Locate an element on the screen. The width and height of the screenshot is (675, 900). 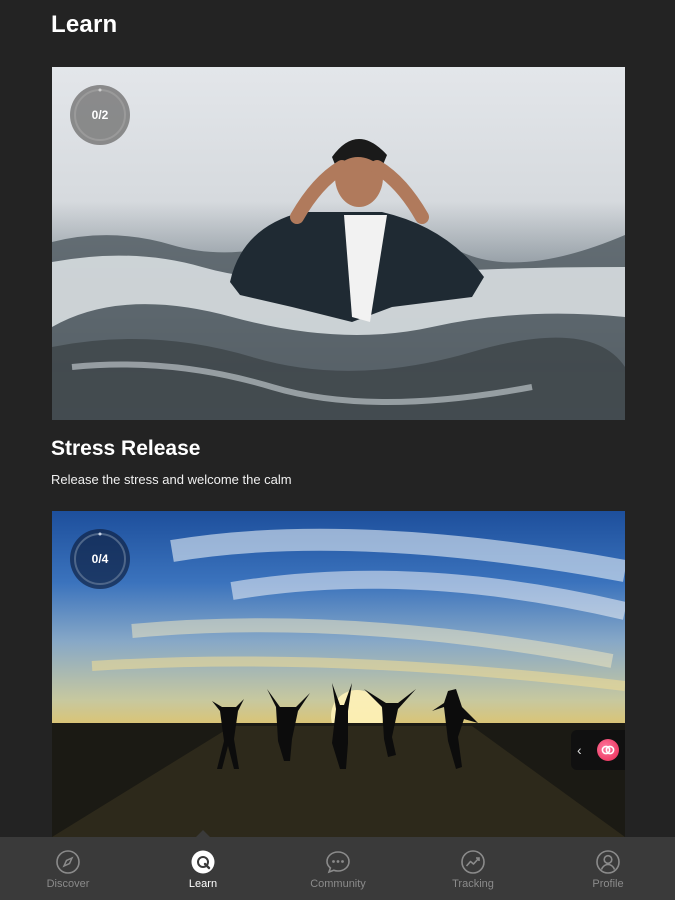
nav-item-community: Community is located at coordinates (338, 868).